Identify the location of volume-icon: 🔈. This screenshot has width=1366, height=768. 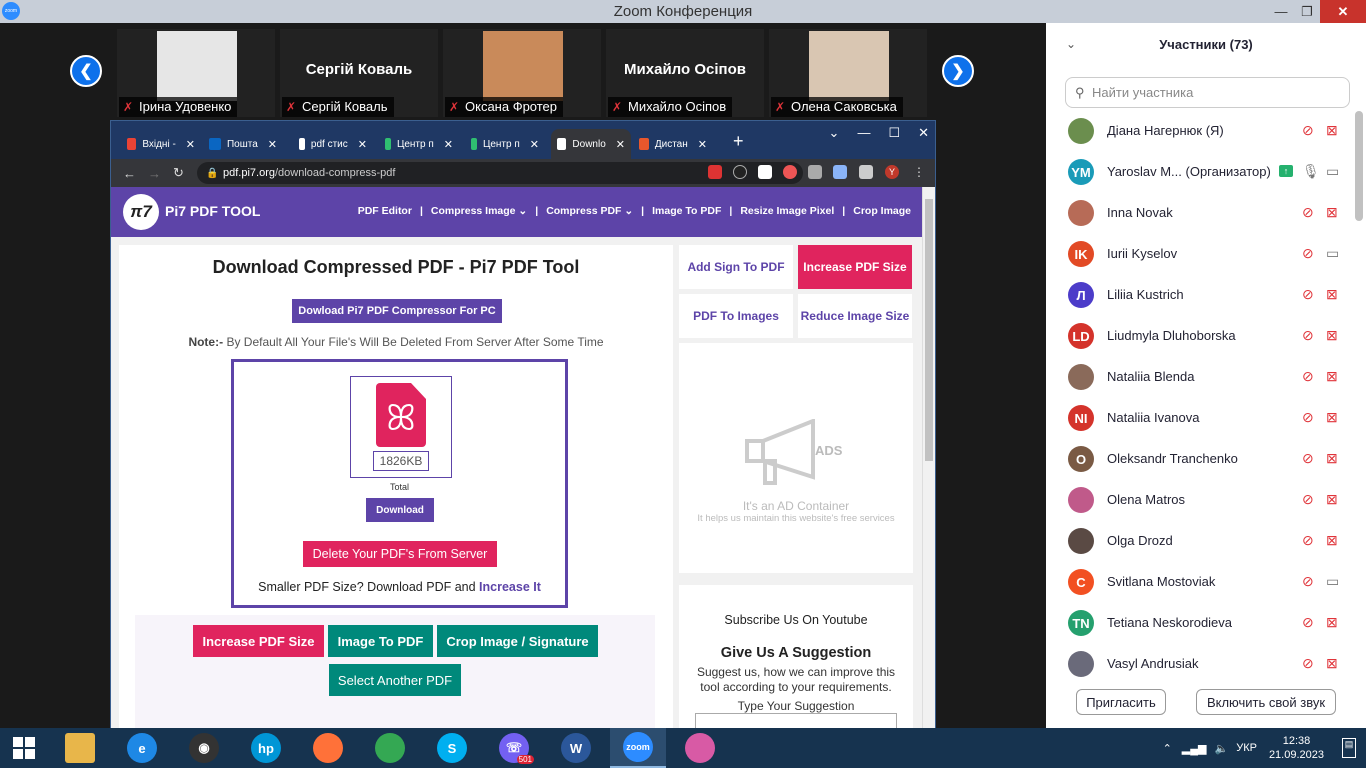
(1222, 748).